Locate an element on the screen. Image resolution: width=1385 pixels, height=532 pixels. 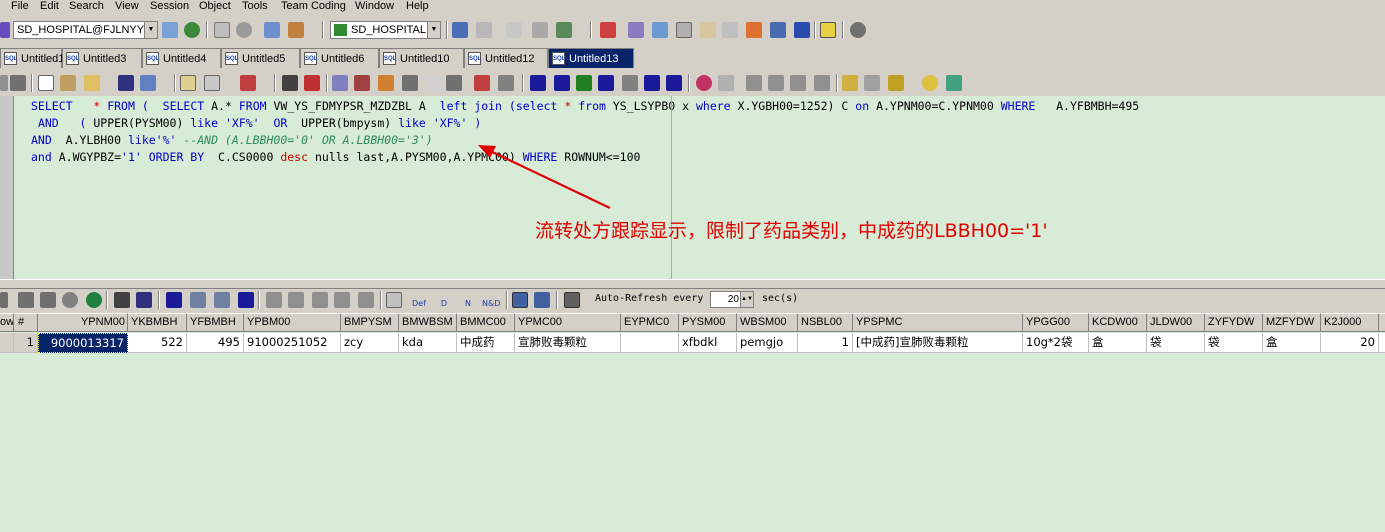
cell-k2j000: 20 is located at coordinates (1350, 343).